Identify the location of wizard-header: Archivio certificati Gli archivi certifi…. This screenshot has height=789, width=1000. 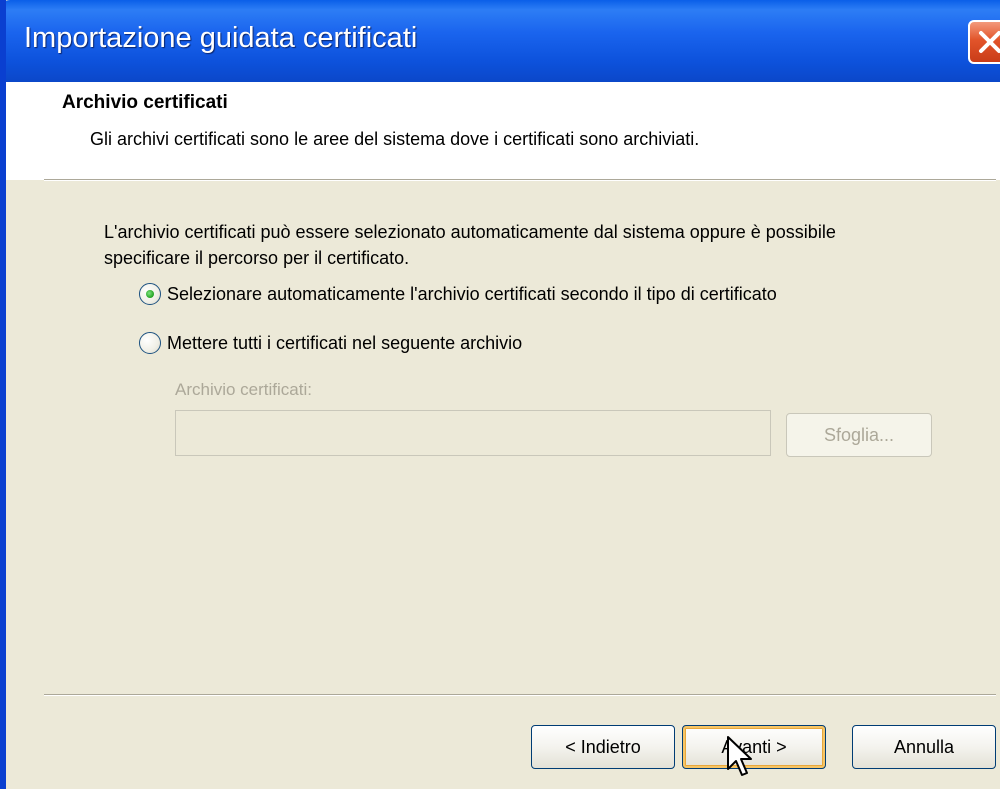
(503, 131).